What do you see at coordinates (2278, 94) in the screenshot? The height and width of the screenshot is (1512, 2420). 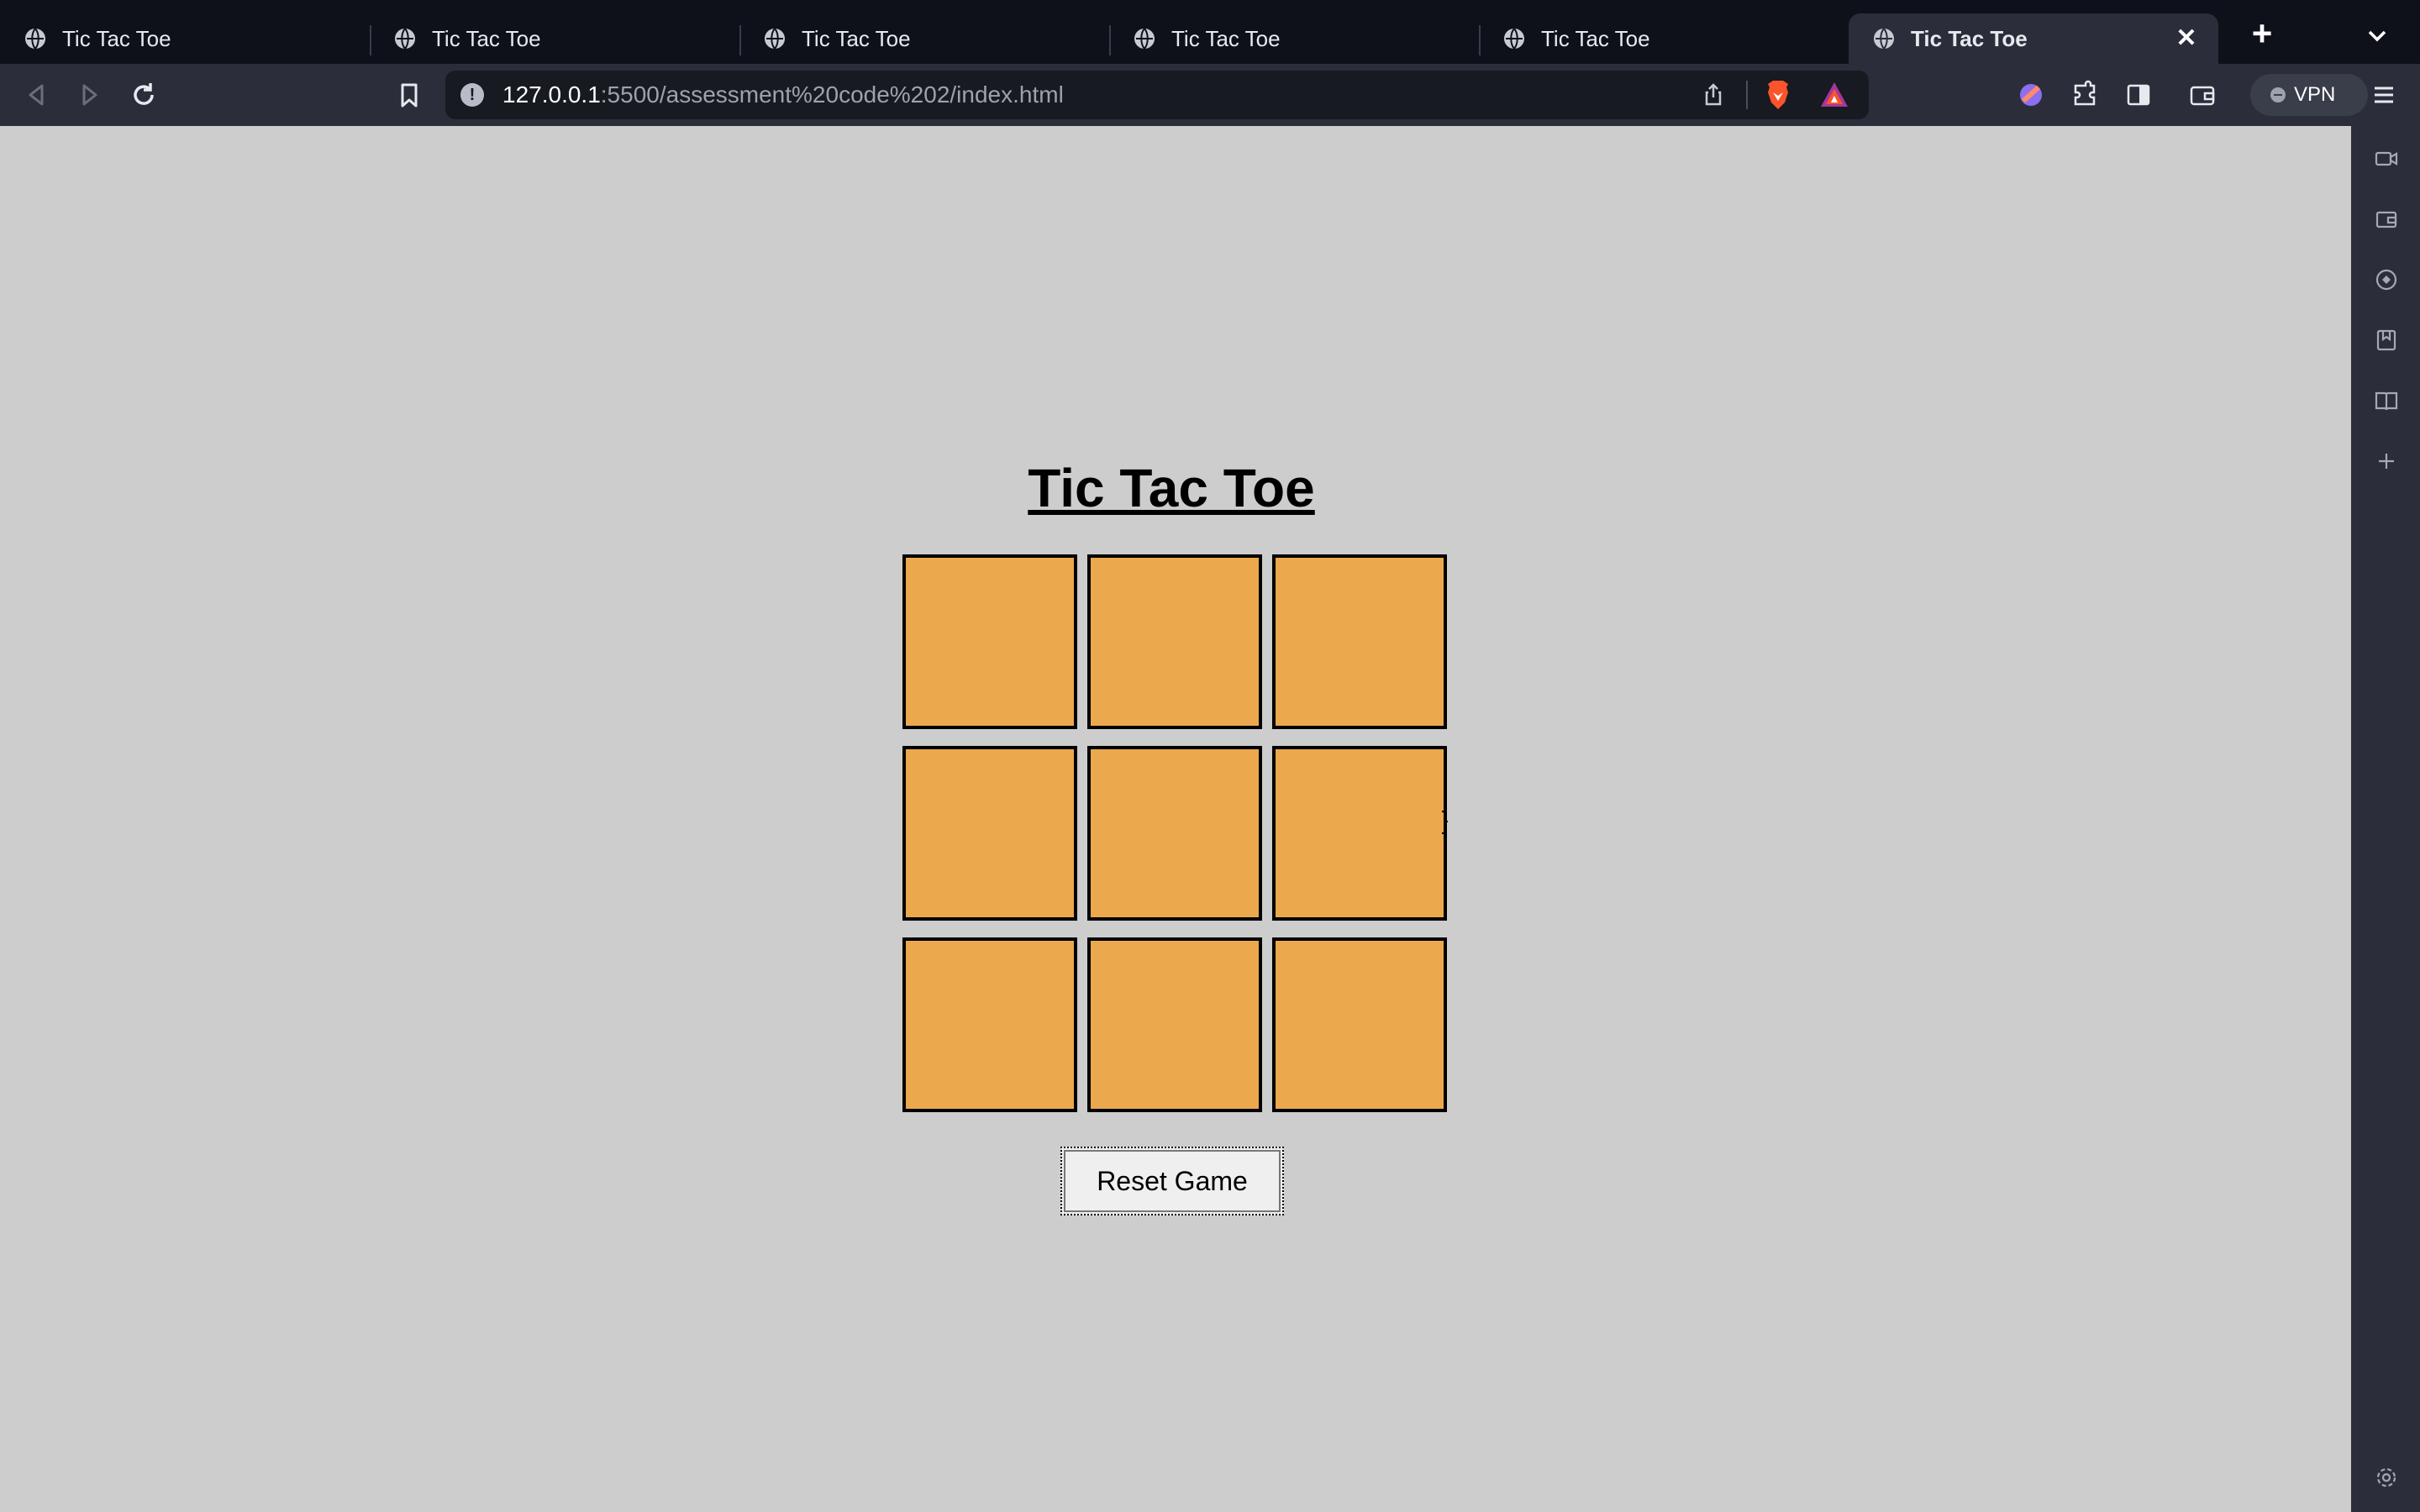 I see `vpn-status-icon` at bounding box center [2278, 94].